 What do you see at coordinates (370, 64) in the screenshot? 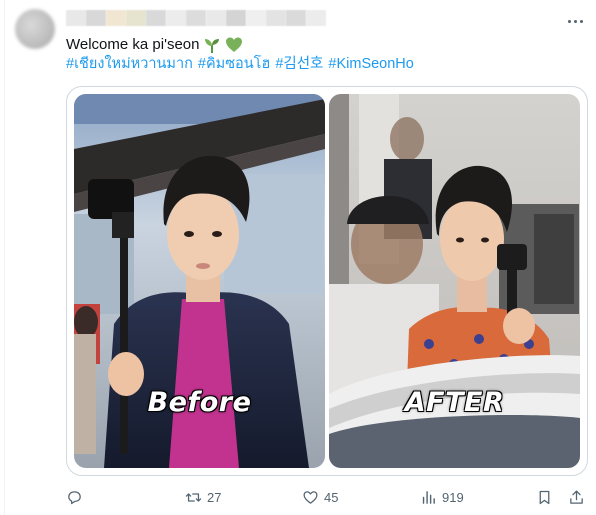
I see `hashtag-kimseonho: #KimSeonHo` at bounding box center [370, 64].